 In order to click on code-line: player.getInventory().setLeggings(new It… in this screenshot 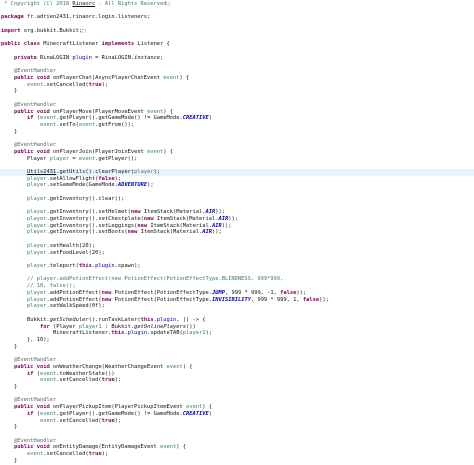, I will do `click(237, 226)`.